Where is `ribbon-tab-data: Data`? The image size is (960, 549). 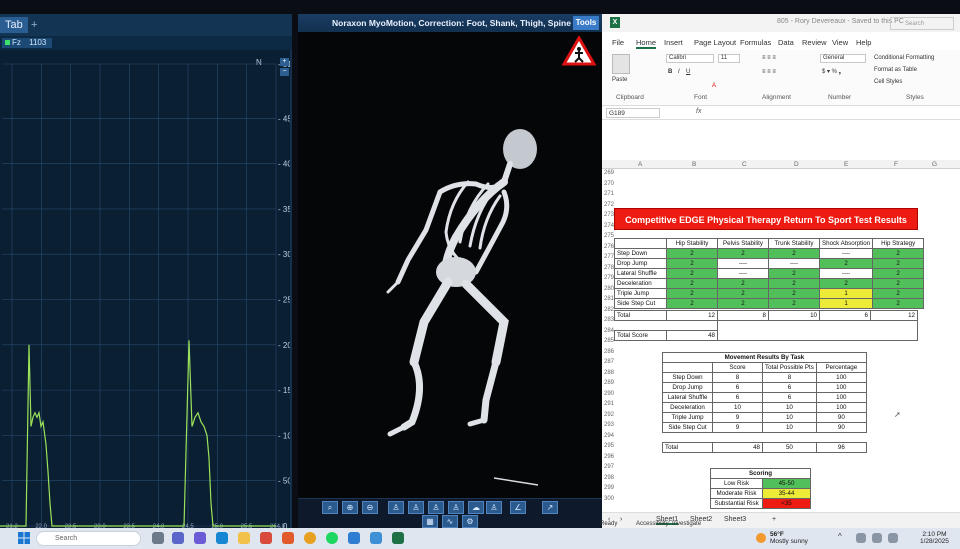 ribbon-tab-data: Data is located at coordinates (786, 42).